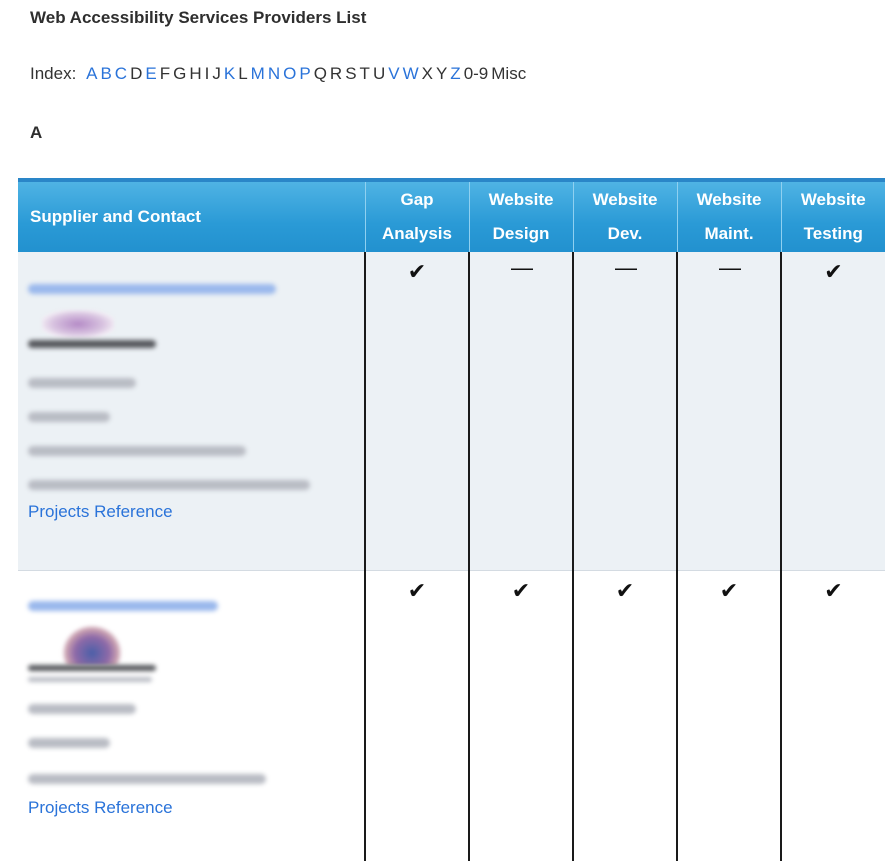 The height and width of the screenshot is (861, 889). I want to click on cell-website-dev: —, so click(624, 411).